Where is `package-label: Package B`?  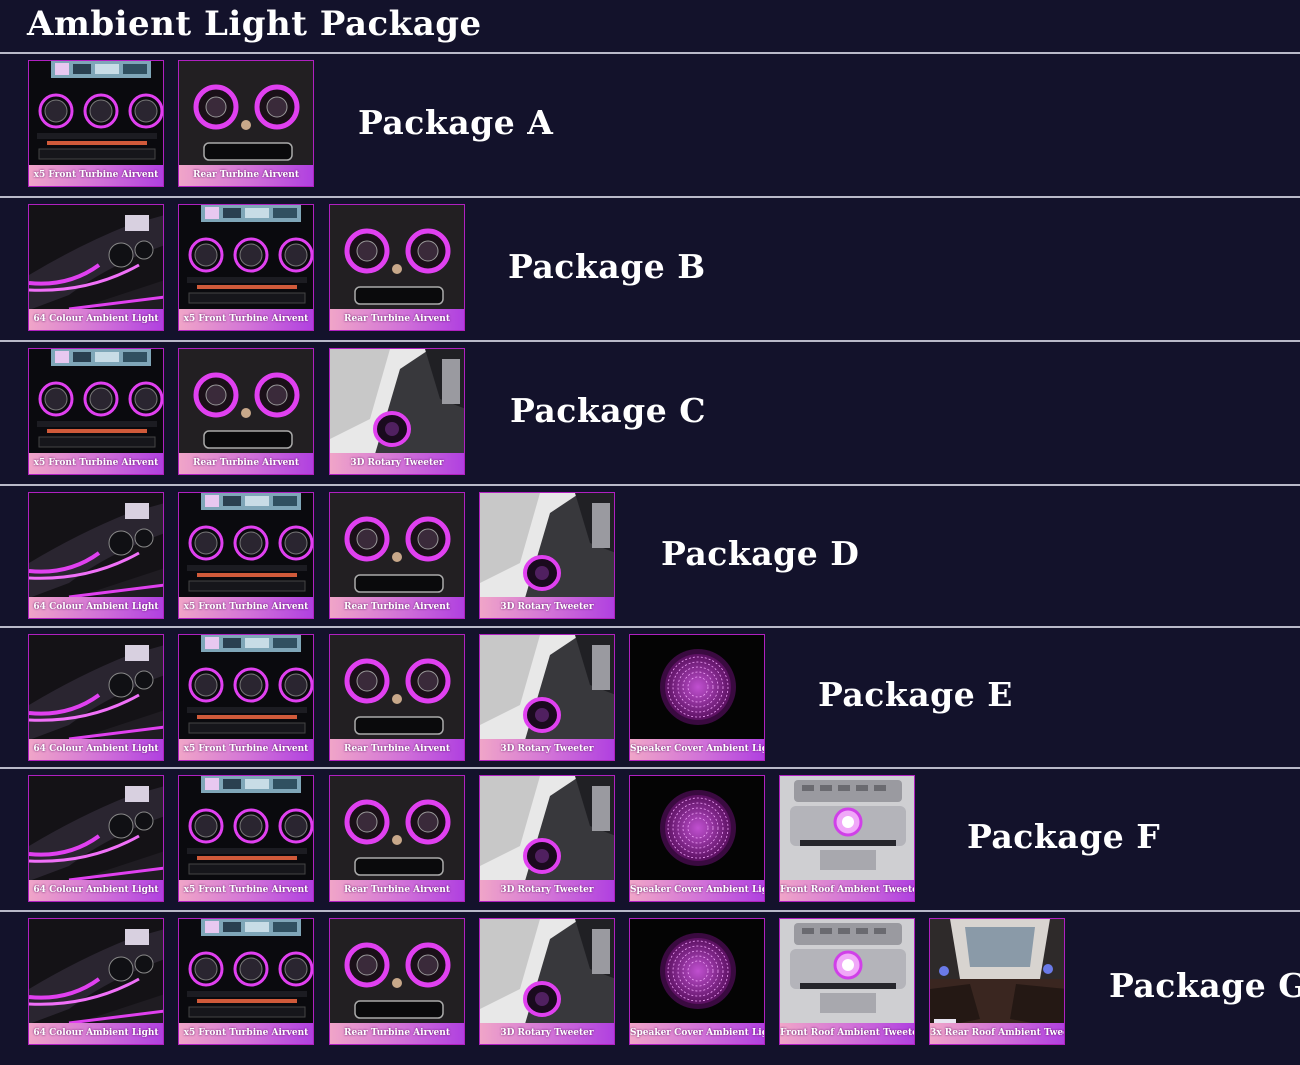 package-label: Package B is located at coordinates (607, 266).